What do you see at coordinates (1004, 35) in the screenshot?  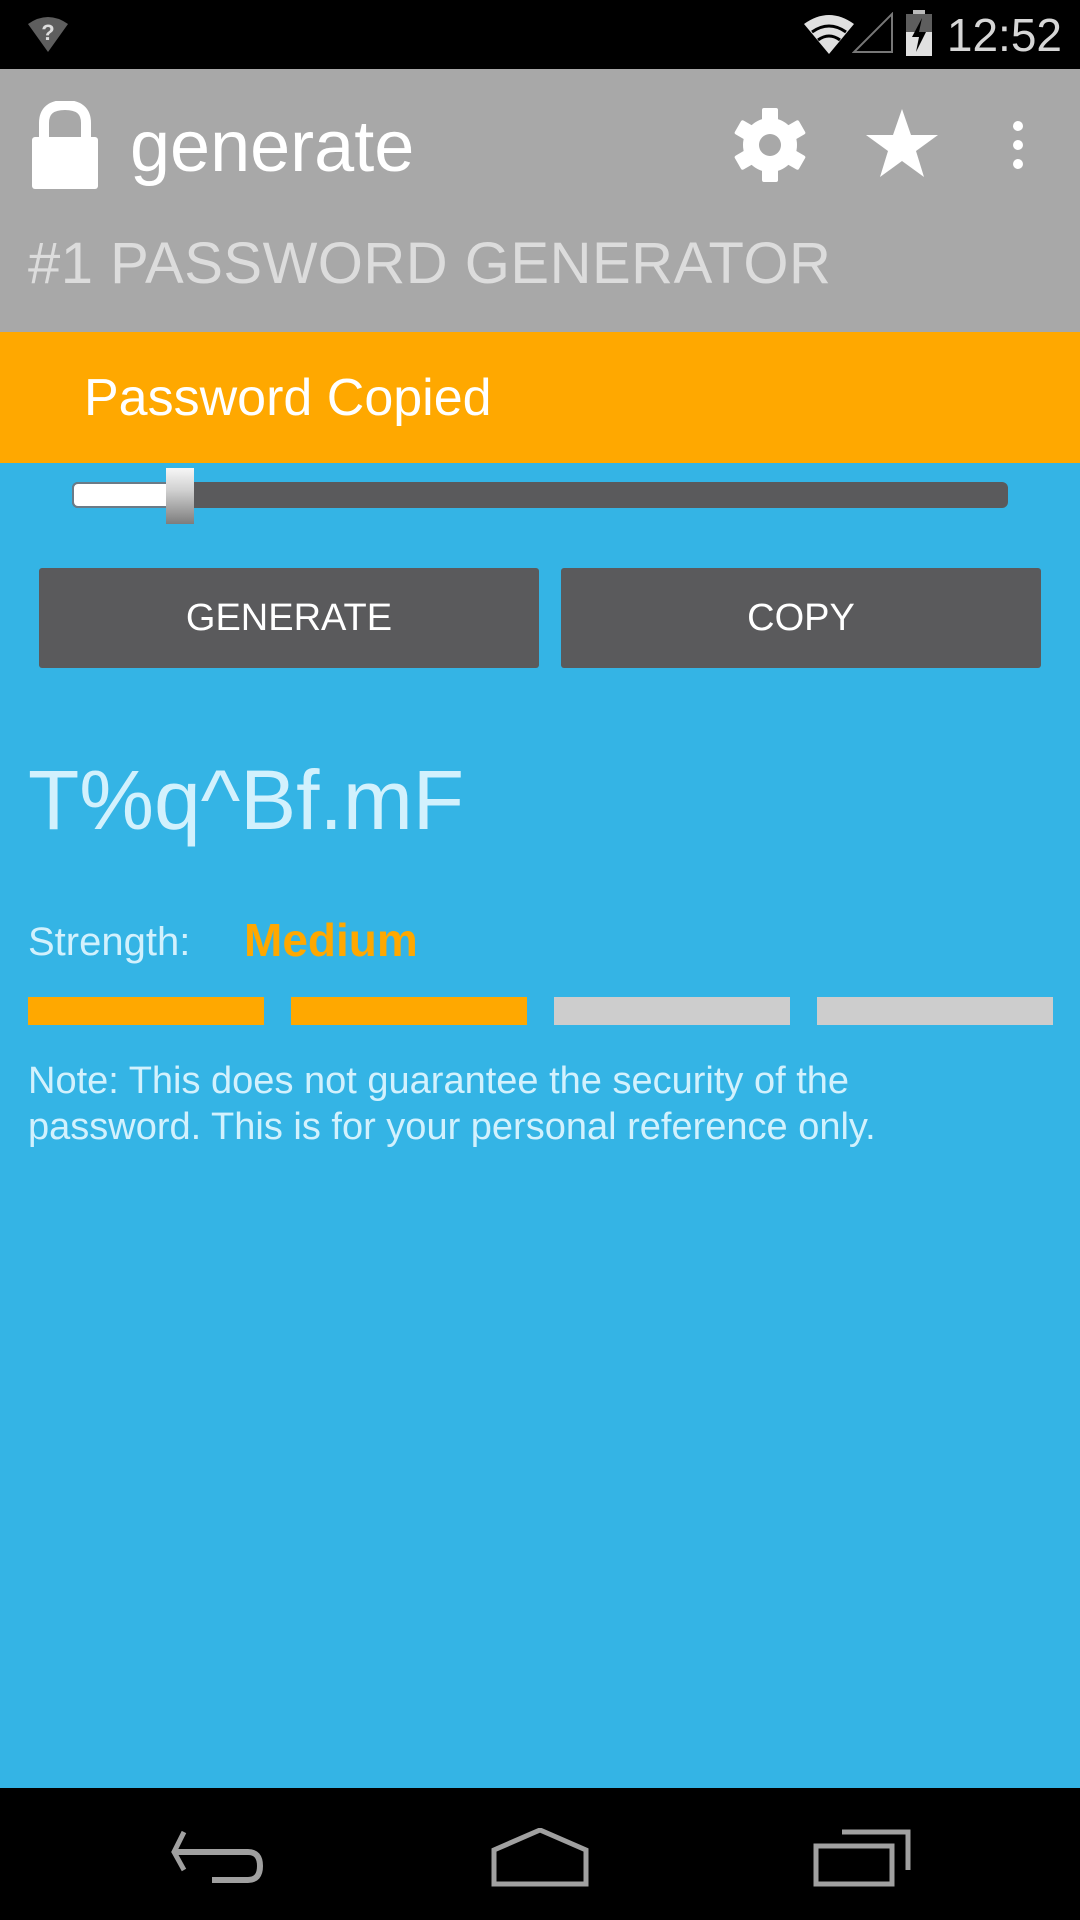 I see `clock: 12:52` at bounding box center [1004, 35].